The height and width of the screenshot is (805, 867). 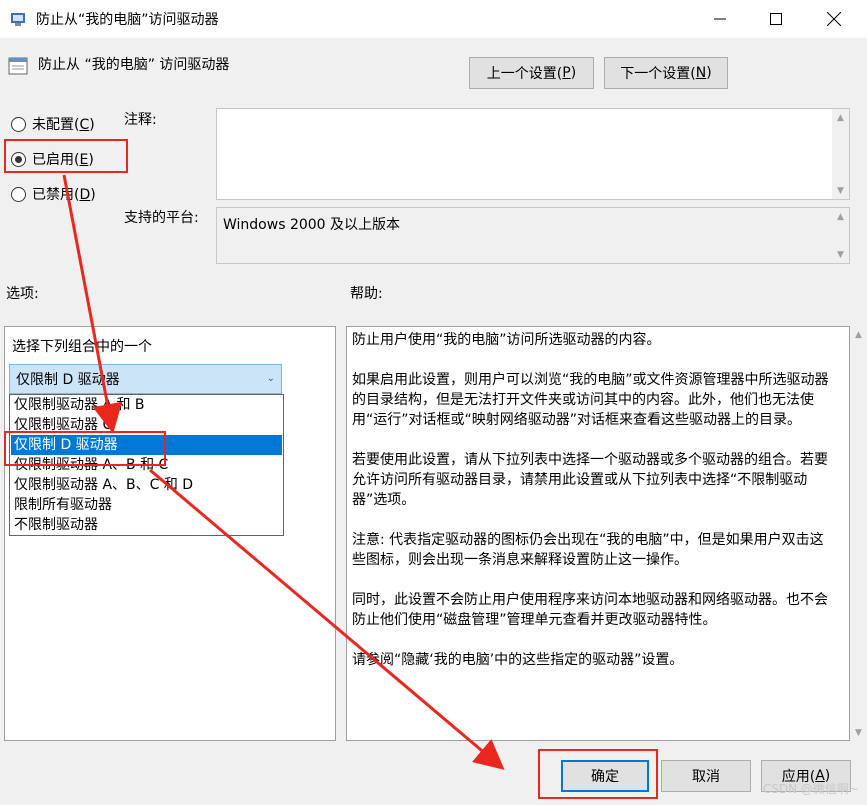 I want to click on watermark: CSDN @微信啊~, so click(x=810, y=789).